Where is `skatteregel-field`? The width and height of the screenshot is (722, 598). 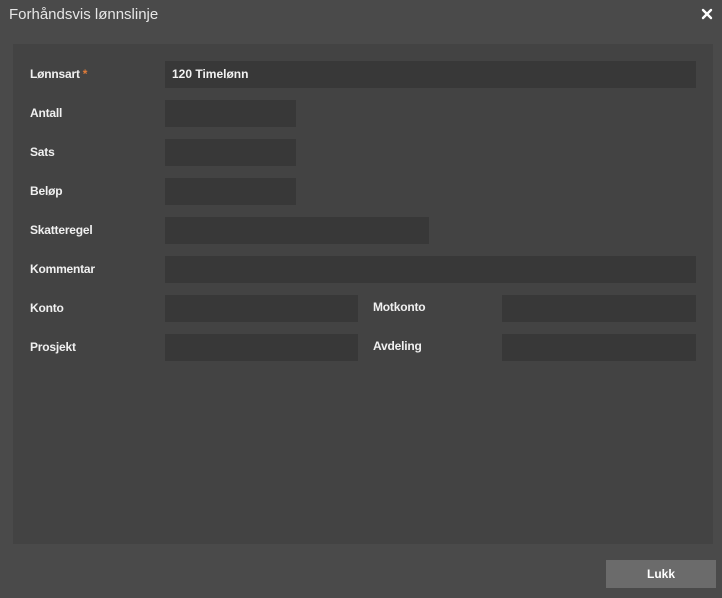
skatteregel-field is located at coordinates (297, 230).